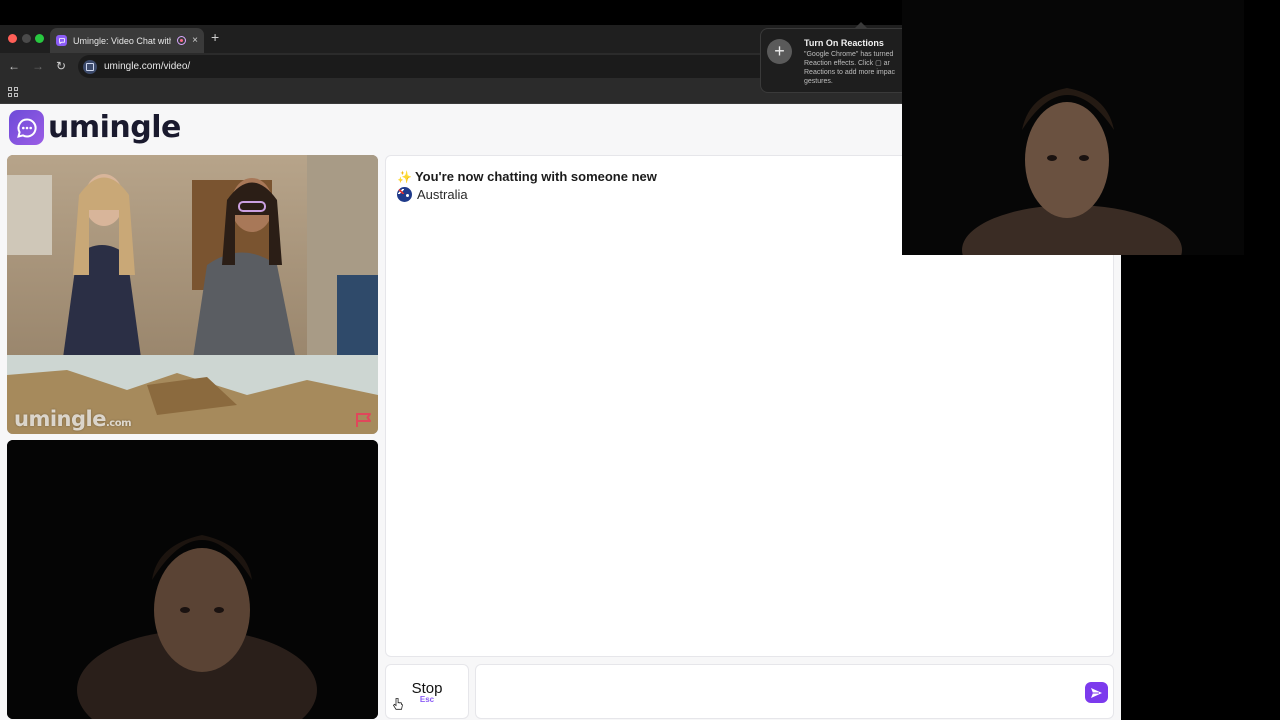 The height and width of the screenshot is (720, 1280). What do you see at coordinates (61, 40) in the screenshot?
I see `umingle-favicon-icon` at bounding box center [61, 40].